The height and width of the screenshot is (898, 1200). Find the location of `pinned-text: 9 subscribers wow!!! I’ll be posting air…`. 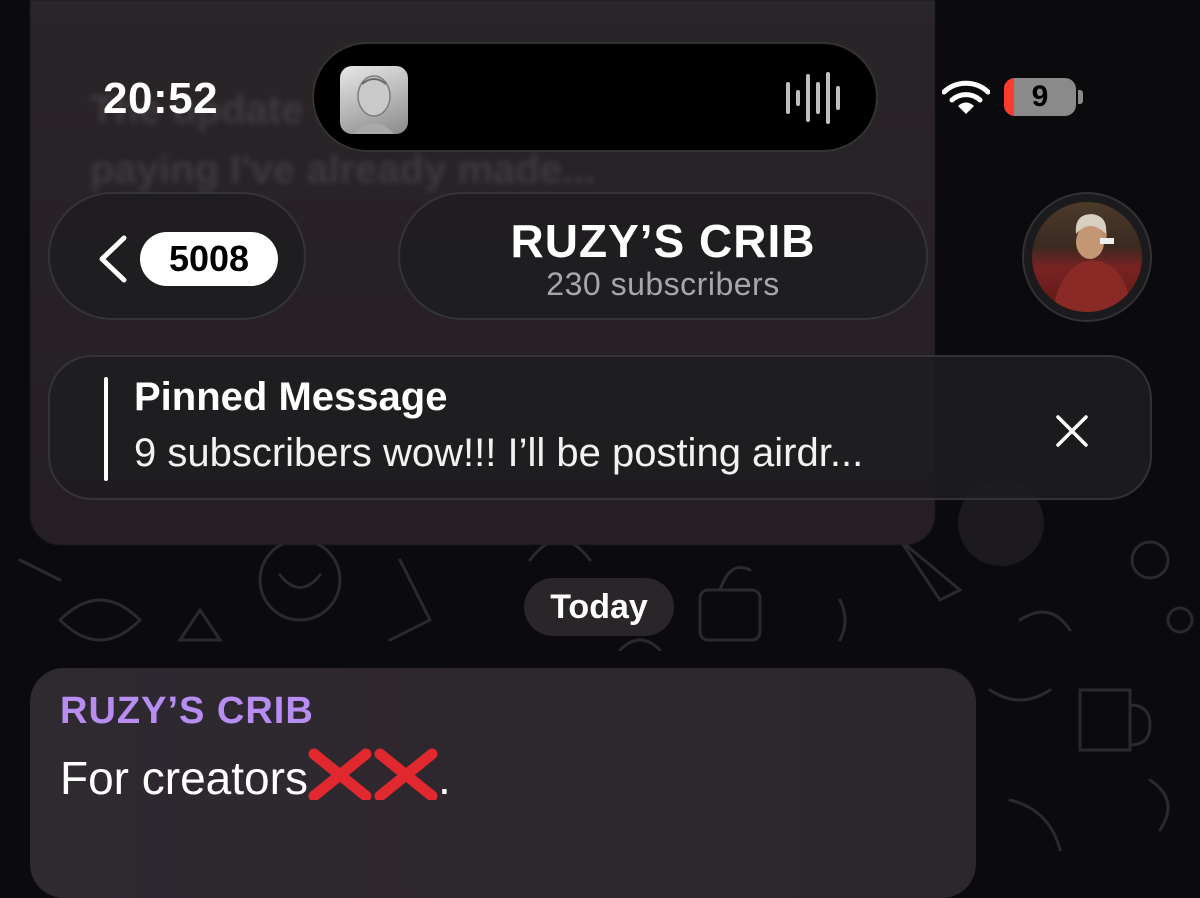

pinned-text: 9 subscribers wow!!! I’ll be posting air… is located at coordinates (499, 453).